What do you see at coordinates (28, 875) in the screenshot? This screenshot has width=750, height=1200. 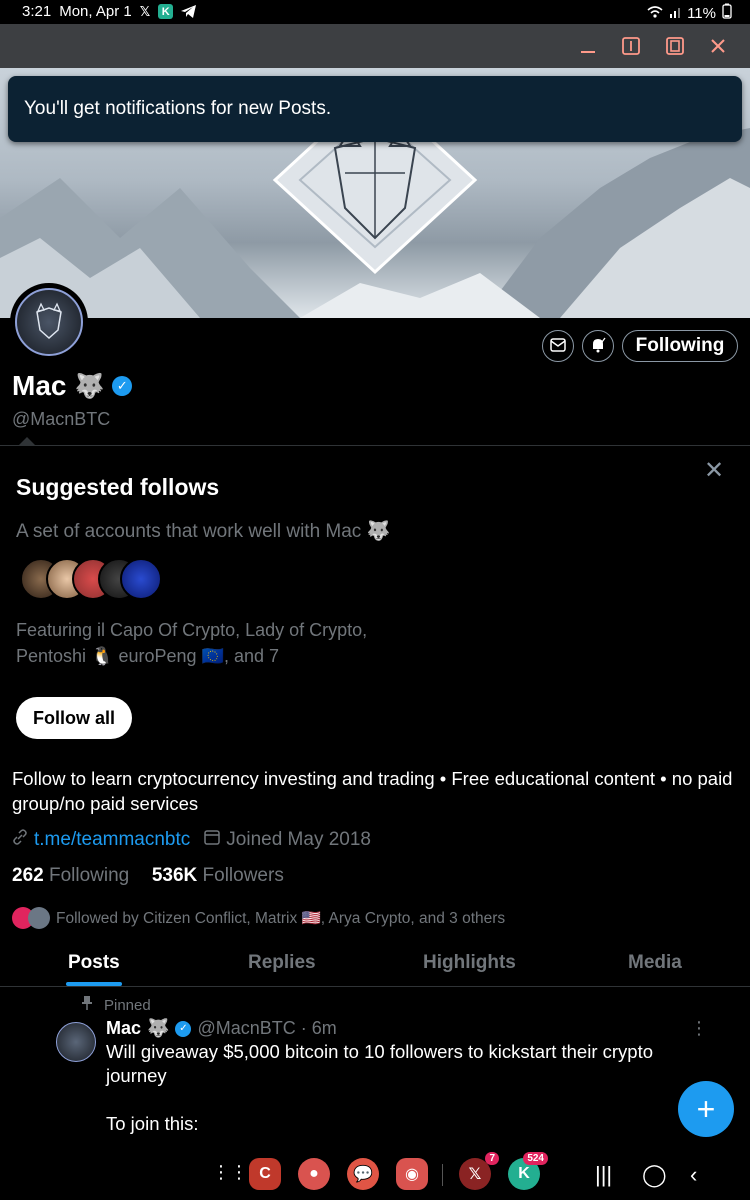 I see `following-count: 262` at bounding box center [28, 875].